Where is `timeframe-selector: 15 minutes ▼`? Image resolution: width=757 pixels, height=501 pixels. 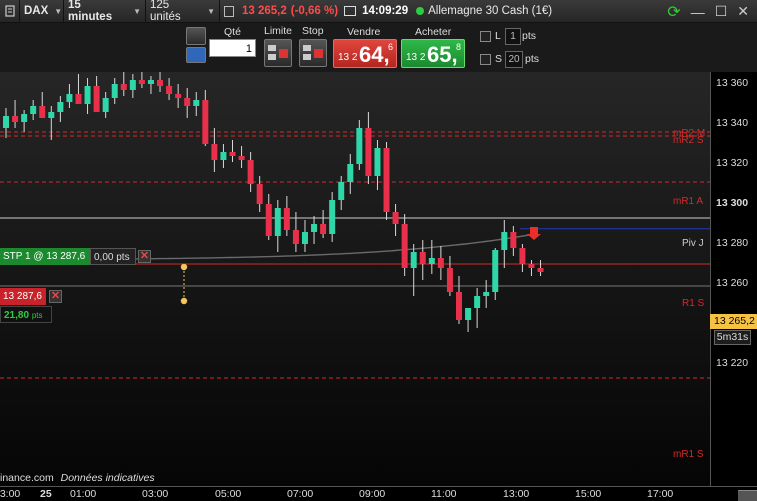 timeframe-selector: 15 minutes ▼ is located at coordinates (105, 11).